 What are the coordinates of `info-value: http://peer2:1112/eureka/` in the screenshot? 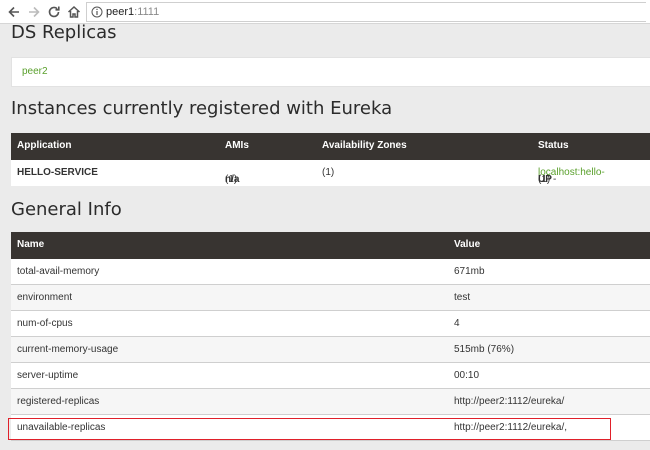 It's located at (509, 401).